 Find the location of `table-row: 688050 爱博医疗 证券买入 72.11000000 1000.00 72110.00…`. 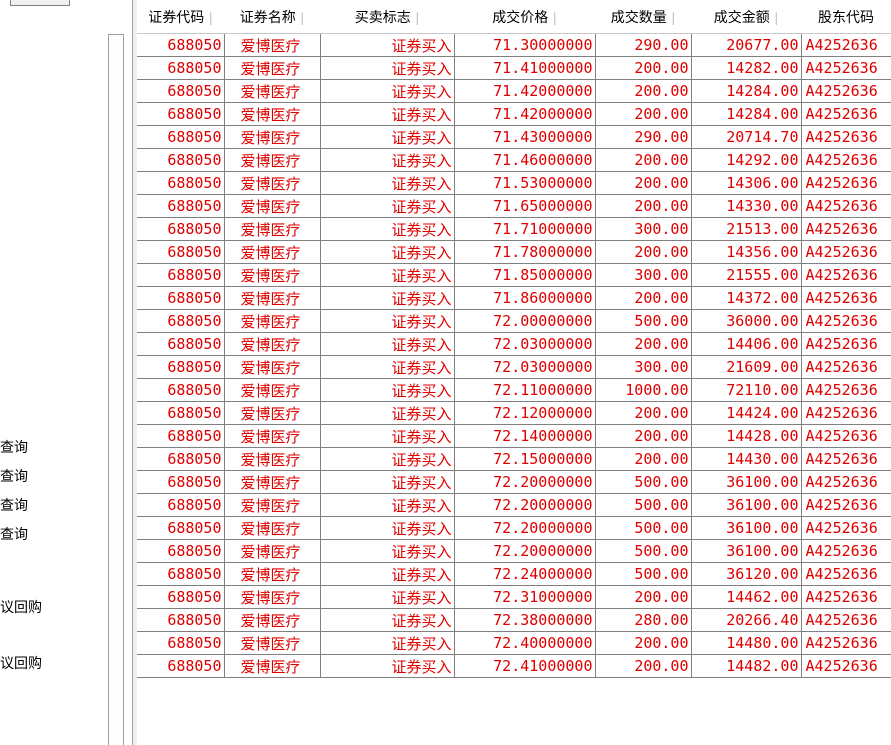

table-row: 688050 爱博医疗 证券买入 72.11000000 1000.00 72110.00… is located at coordinates (514, 390).